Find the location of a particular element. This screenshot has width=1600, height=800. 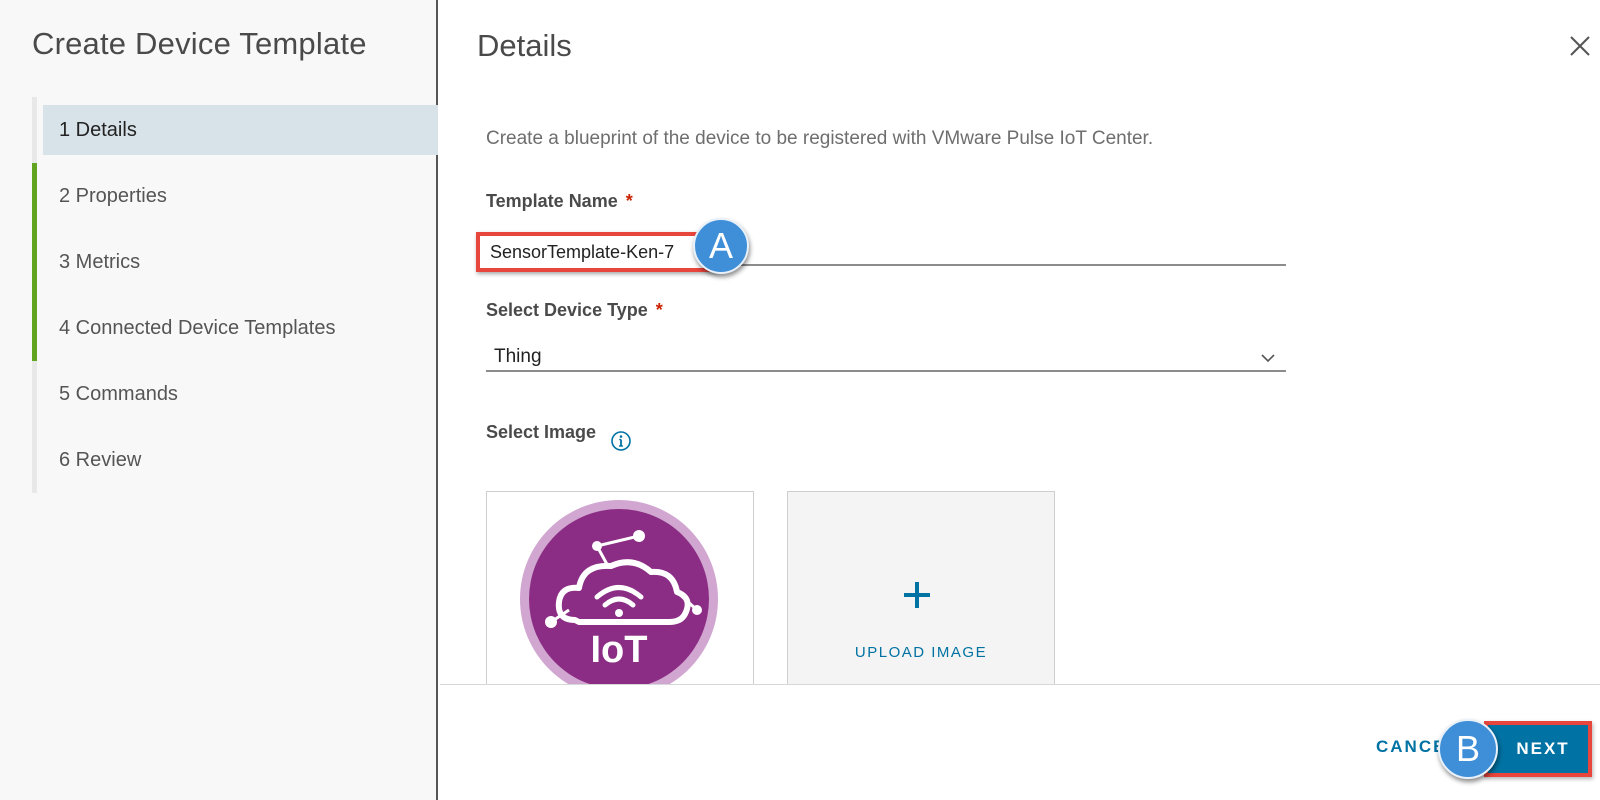

step-connected-device-templates: 4 Connected Device Templates is located at coordinates (235, 328).